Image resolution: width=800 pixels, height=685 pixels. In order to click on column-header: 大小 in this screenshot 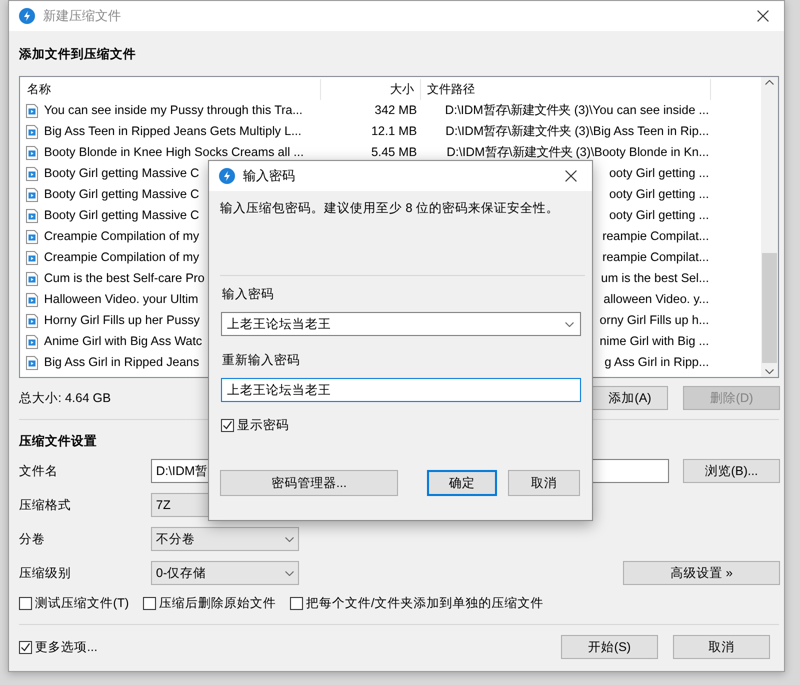, I will do `click(371, 89)`.